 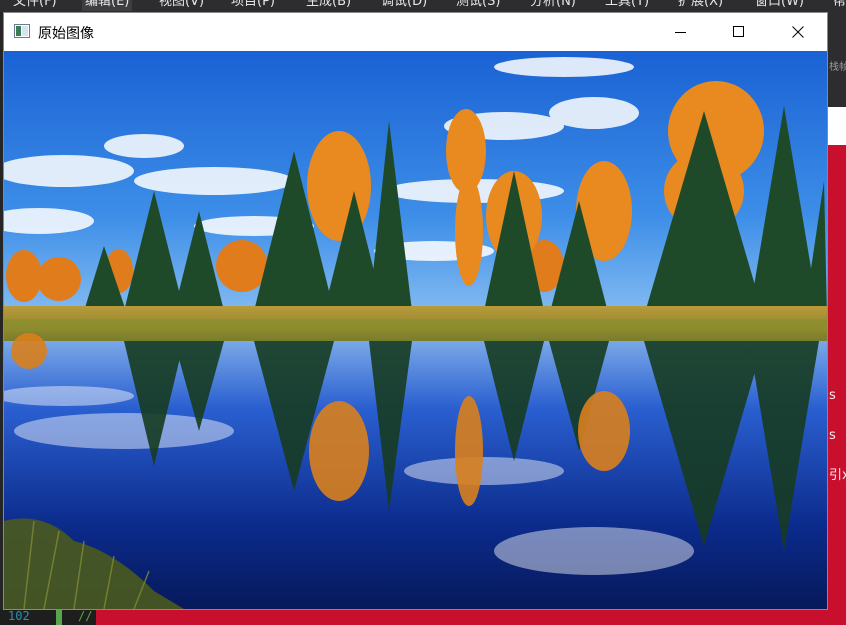 What do you see at coordinates (253, 5) in the screenshot?
I see `menu-project: 项目(P)` at bounding box center [253, 5].